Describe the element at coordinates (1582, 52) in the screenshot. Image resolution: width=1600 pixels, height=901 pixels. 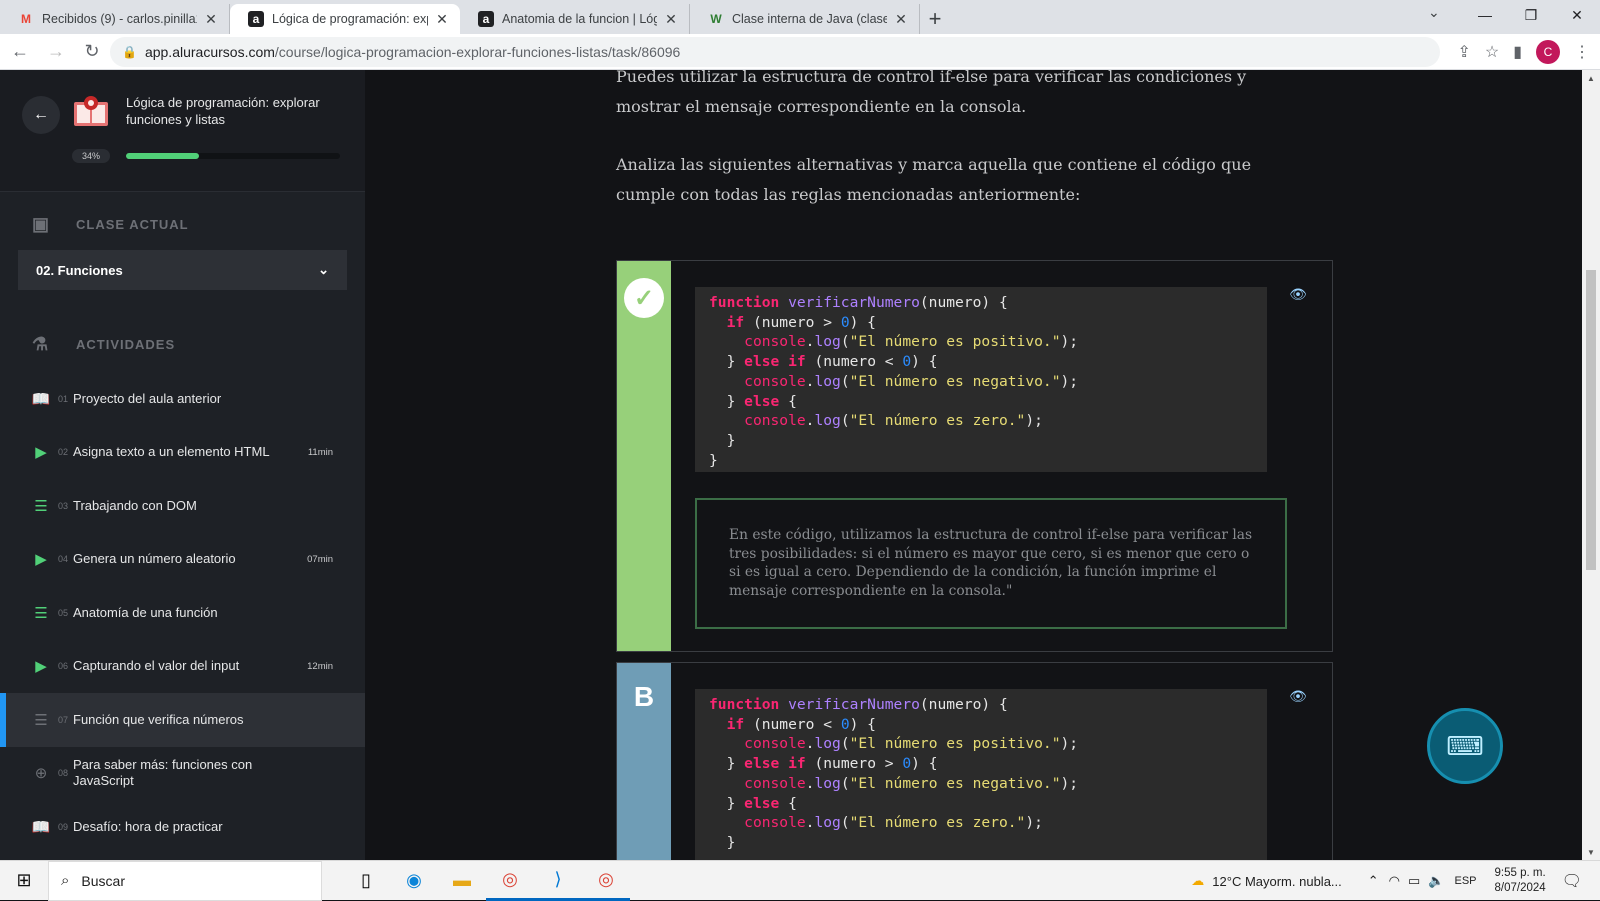
I see `menu-kebab-icon: ⋮` at that location.